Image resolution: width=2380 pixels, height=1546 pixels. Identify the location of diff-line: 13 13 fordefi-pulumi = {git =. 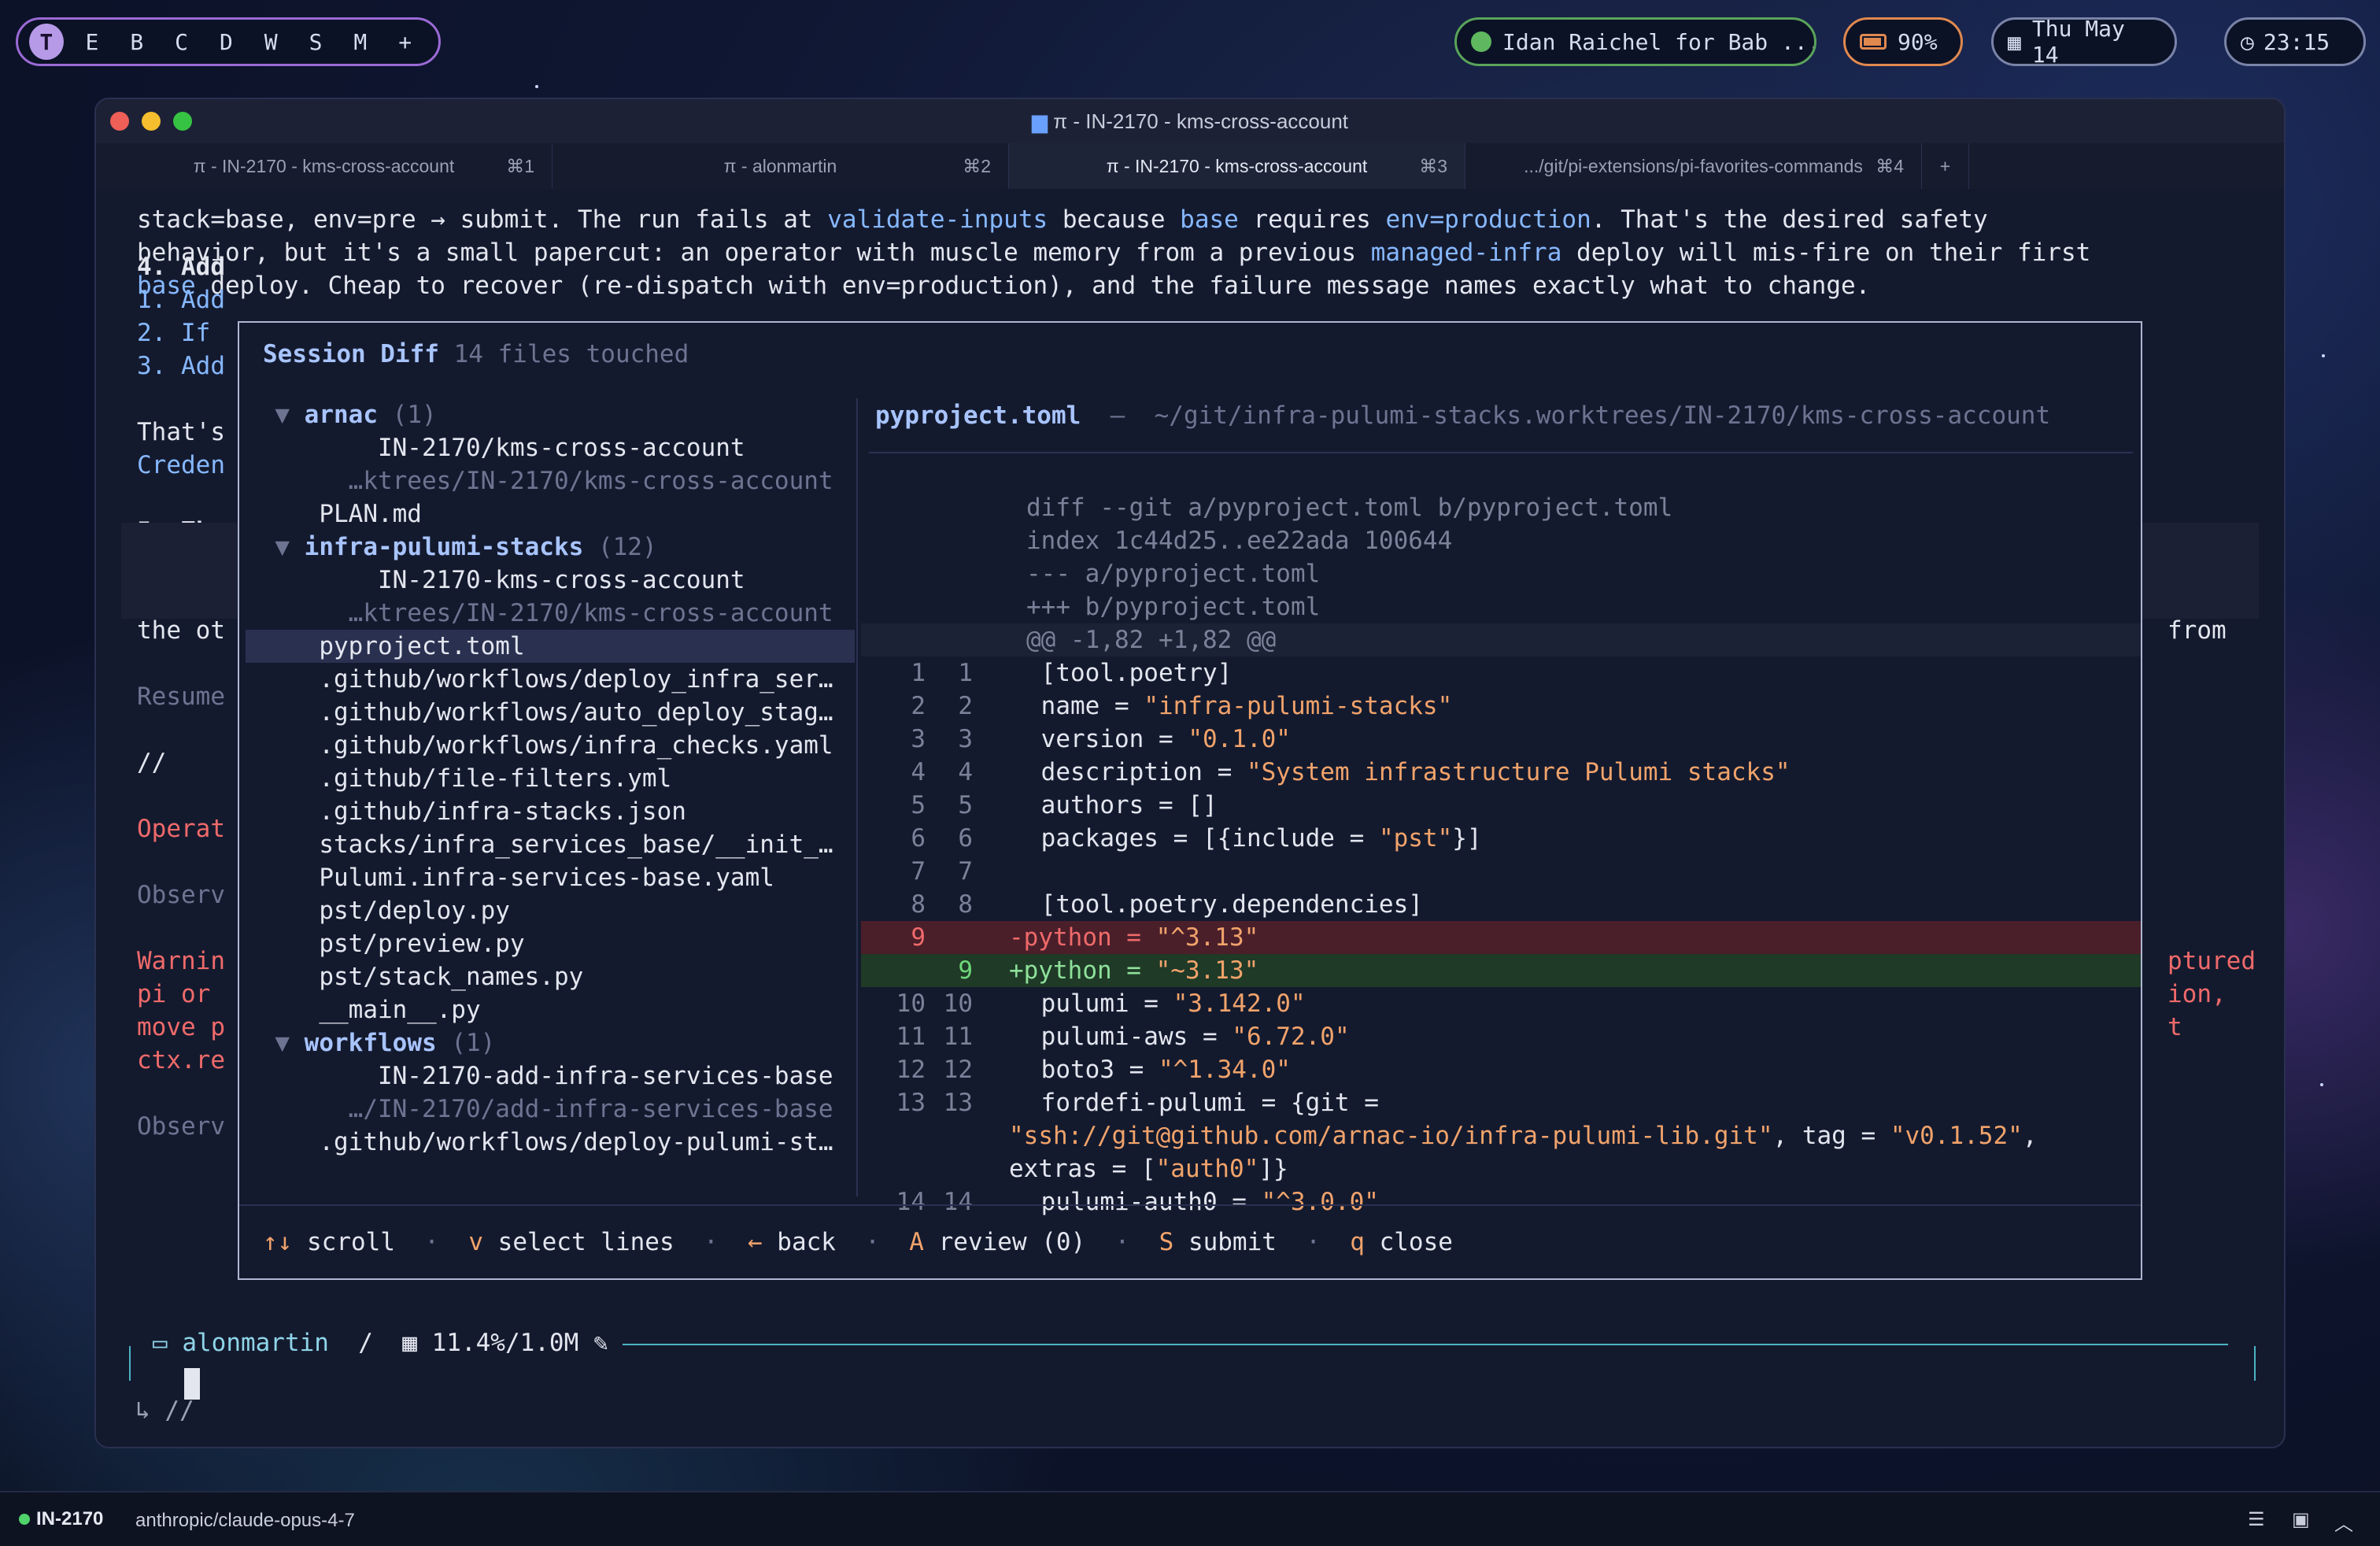
(1501, 1103).